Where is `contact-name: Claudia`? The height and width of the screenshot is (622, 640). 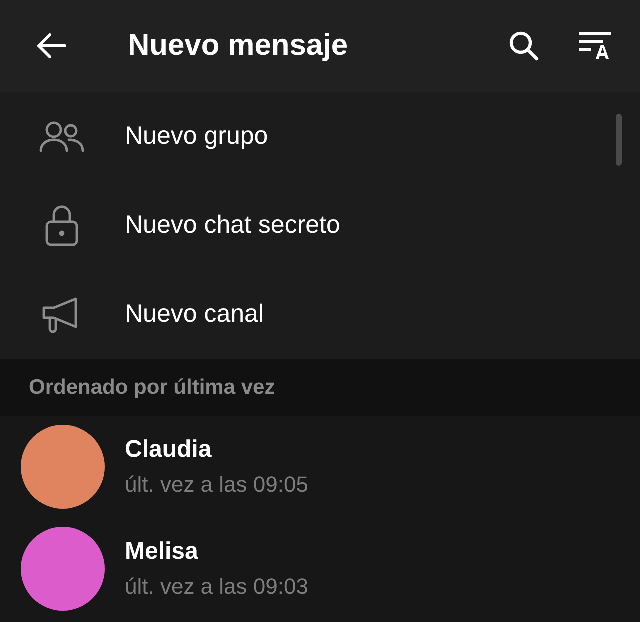
contact-name: Claudia is located at coordinates (169, 450).